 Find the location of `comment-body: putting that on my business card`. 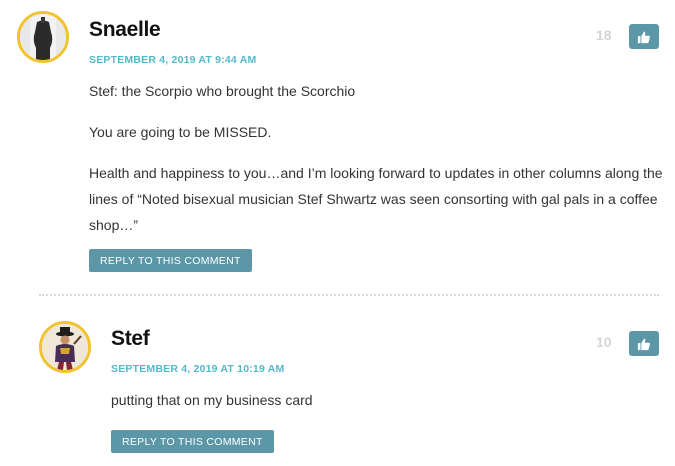

comment-body: putting that on my business card is located at coordinates (386, 400).